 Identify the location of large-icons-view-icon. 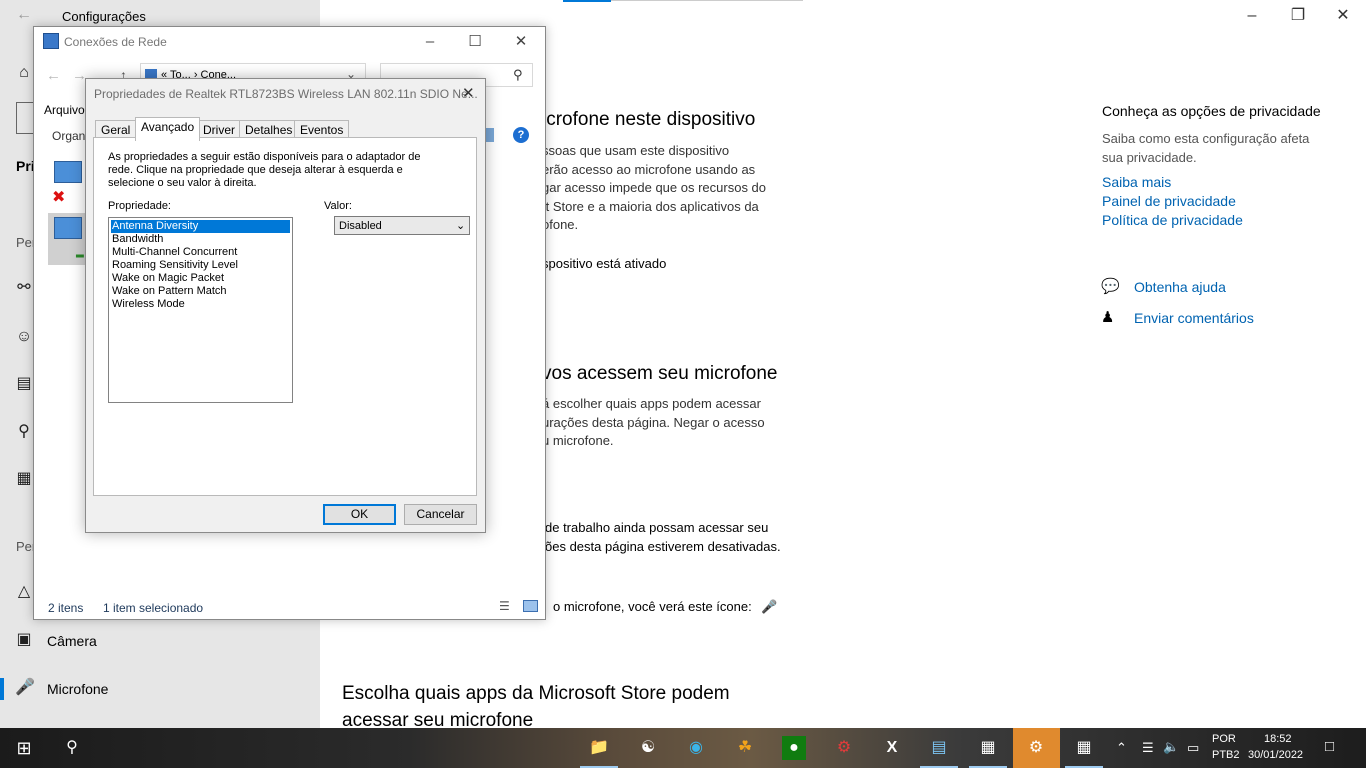
(530, 606).